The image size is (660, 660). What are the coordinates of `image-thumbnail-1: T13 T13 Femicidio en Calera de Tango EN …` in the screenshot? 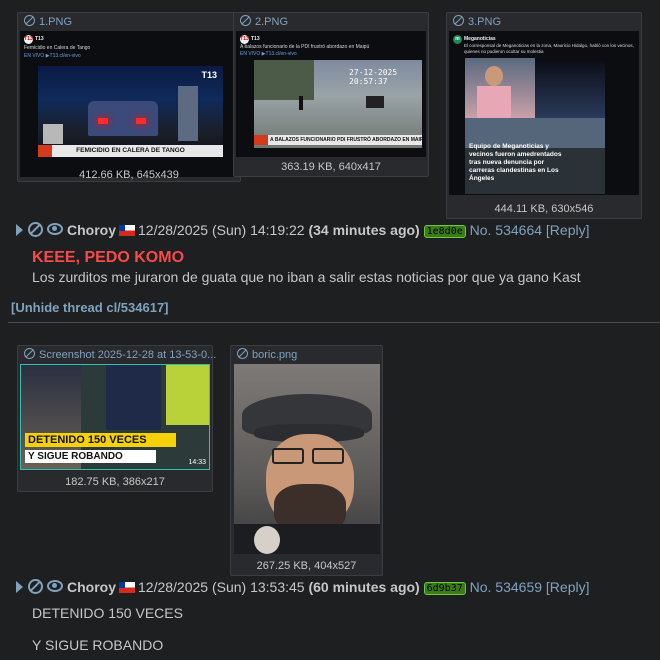 It's located at (129, 104).